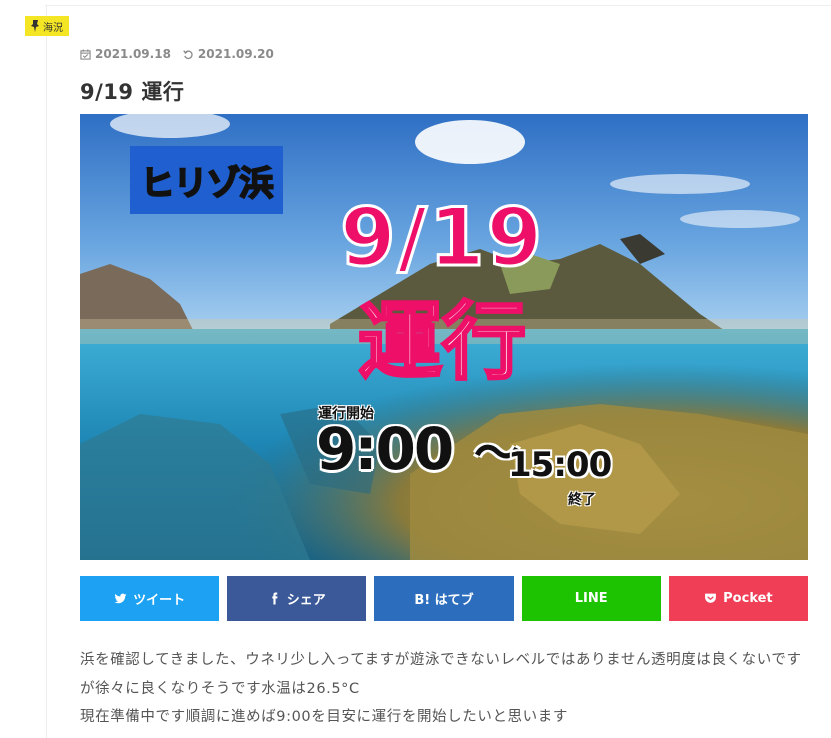  Describe the element at coordinates (177, 54) in the screenshot. I see `post-meta: 2021.09.18 2021.09.20` at that location.